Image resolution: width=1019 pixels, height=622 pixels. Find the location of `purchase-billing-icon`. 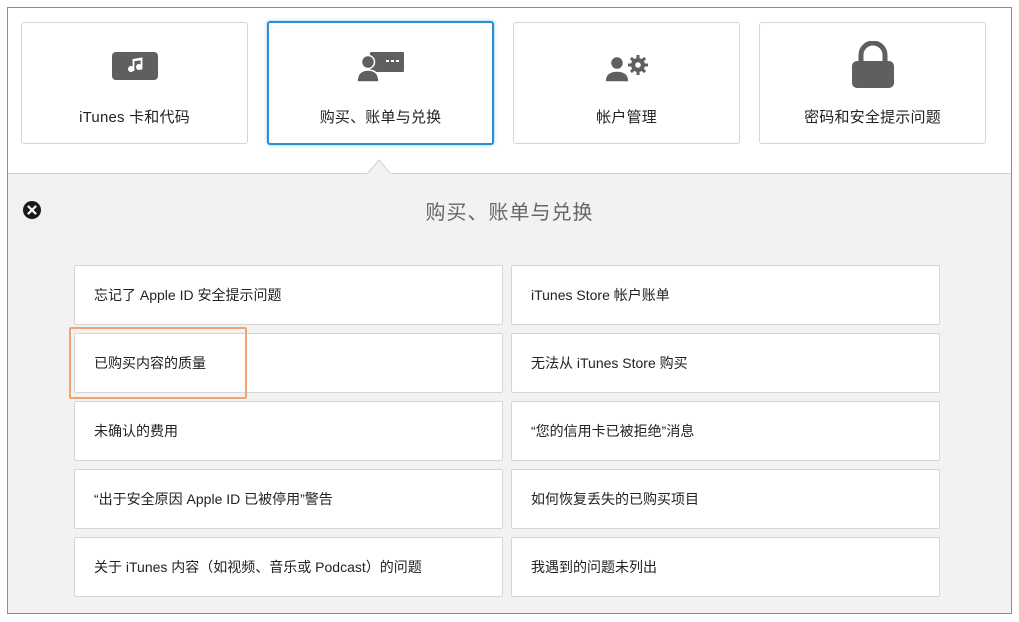

purchase-billing-icon is located at coordinates (380, 69).